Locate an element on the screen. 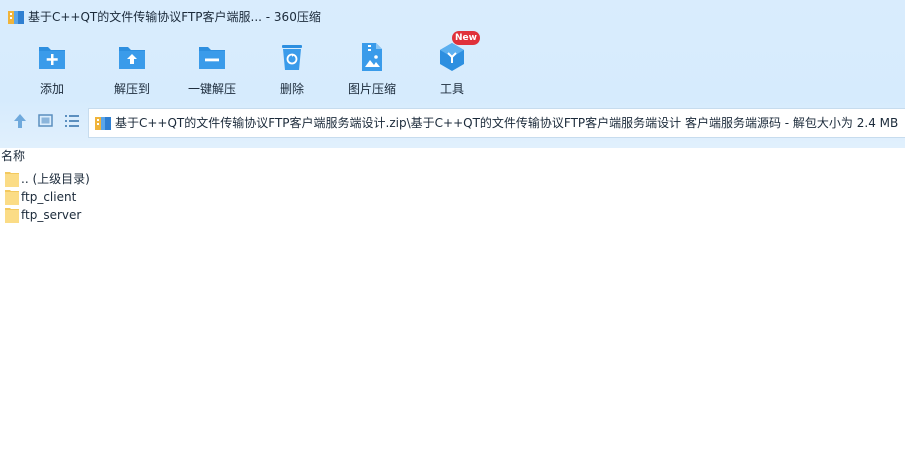  add-label: 添加 is located at coordinates (51, 89).